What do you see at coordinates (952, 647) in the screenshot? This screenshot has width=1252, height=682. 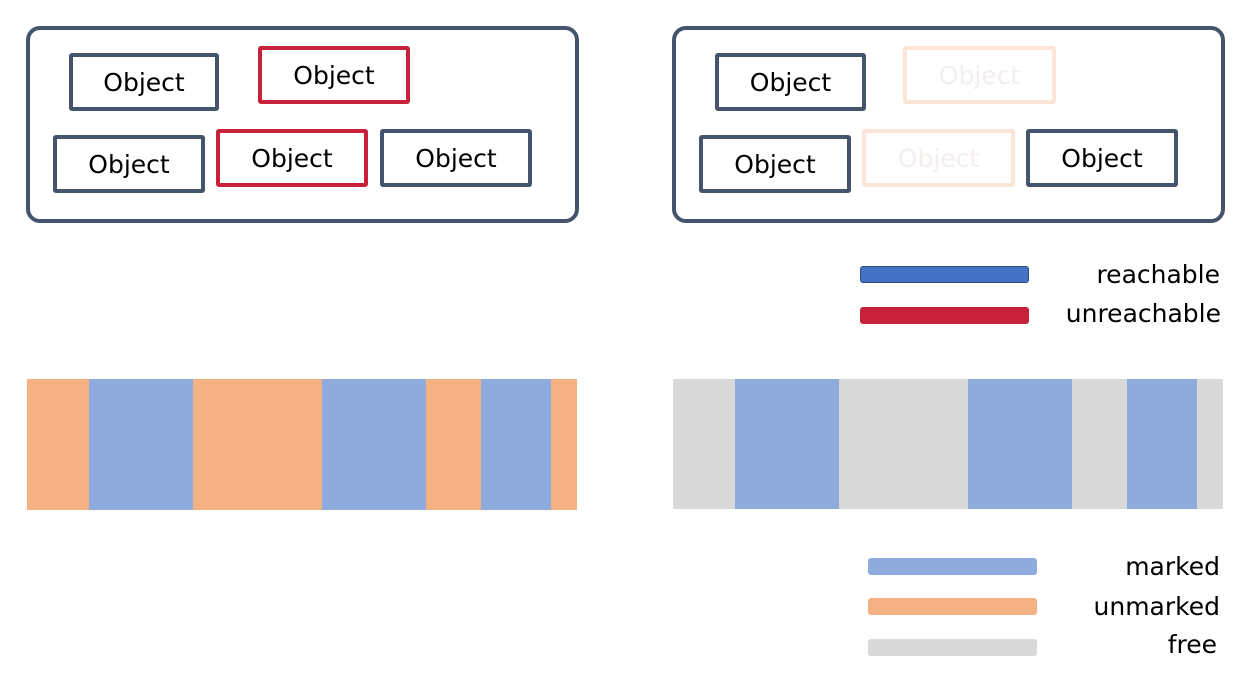 I see `legend-free-swatch` at bounding box center [952, 647].